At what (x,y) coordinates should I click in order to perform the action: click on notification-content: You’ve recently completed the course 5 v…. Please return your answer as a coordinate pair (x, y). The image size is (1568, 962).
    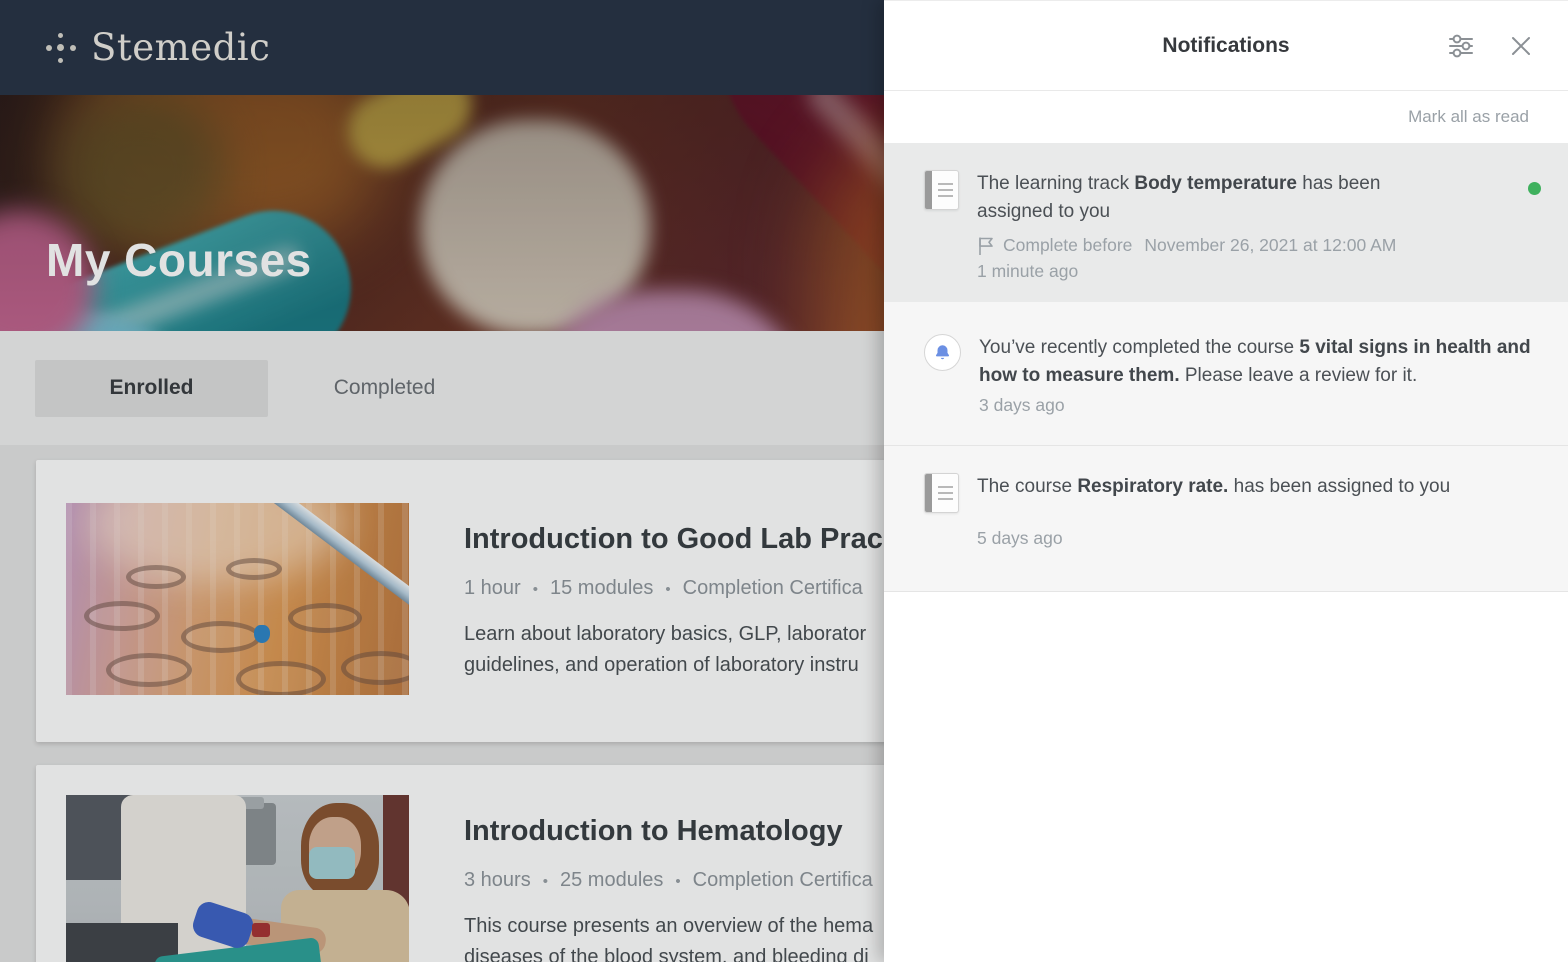
    Looking at the image, I should click on (1259, 389).